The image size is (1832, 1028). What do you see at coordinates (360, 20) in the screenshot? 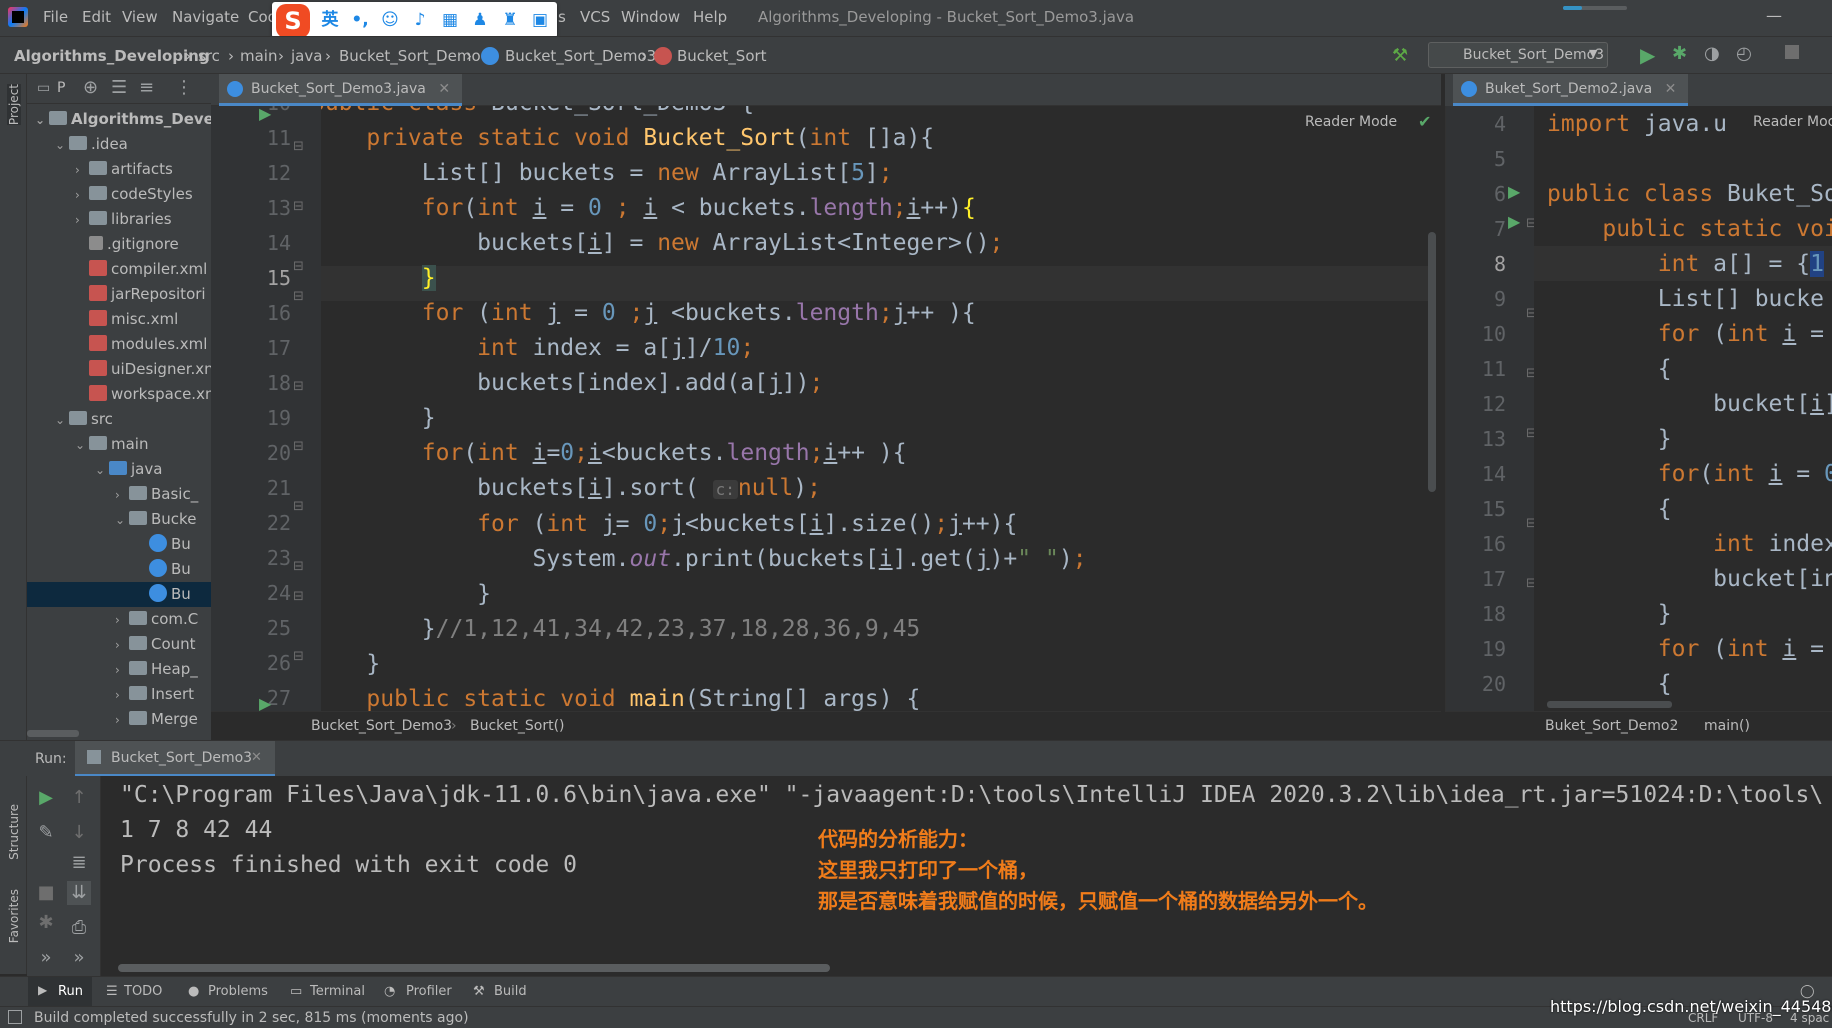
I see `punctuation-icon: •,` at bounding box center [360, 20].